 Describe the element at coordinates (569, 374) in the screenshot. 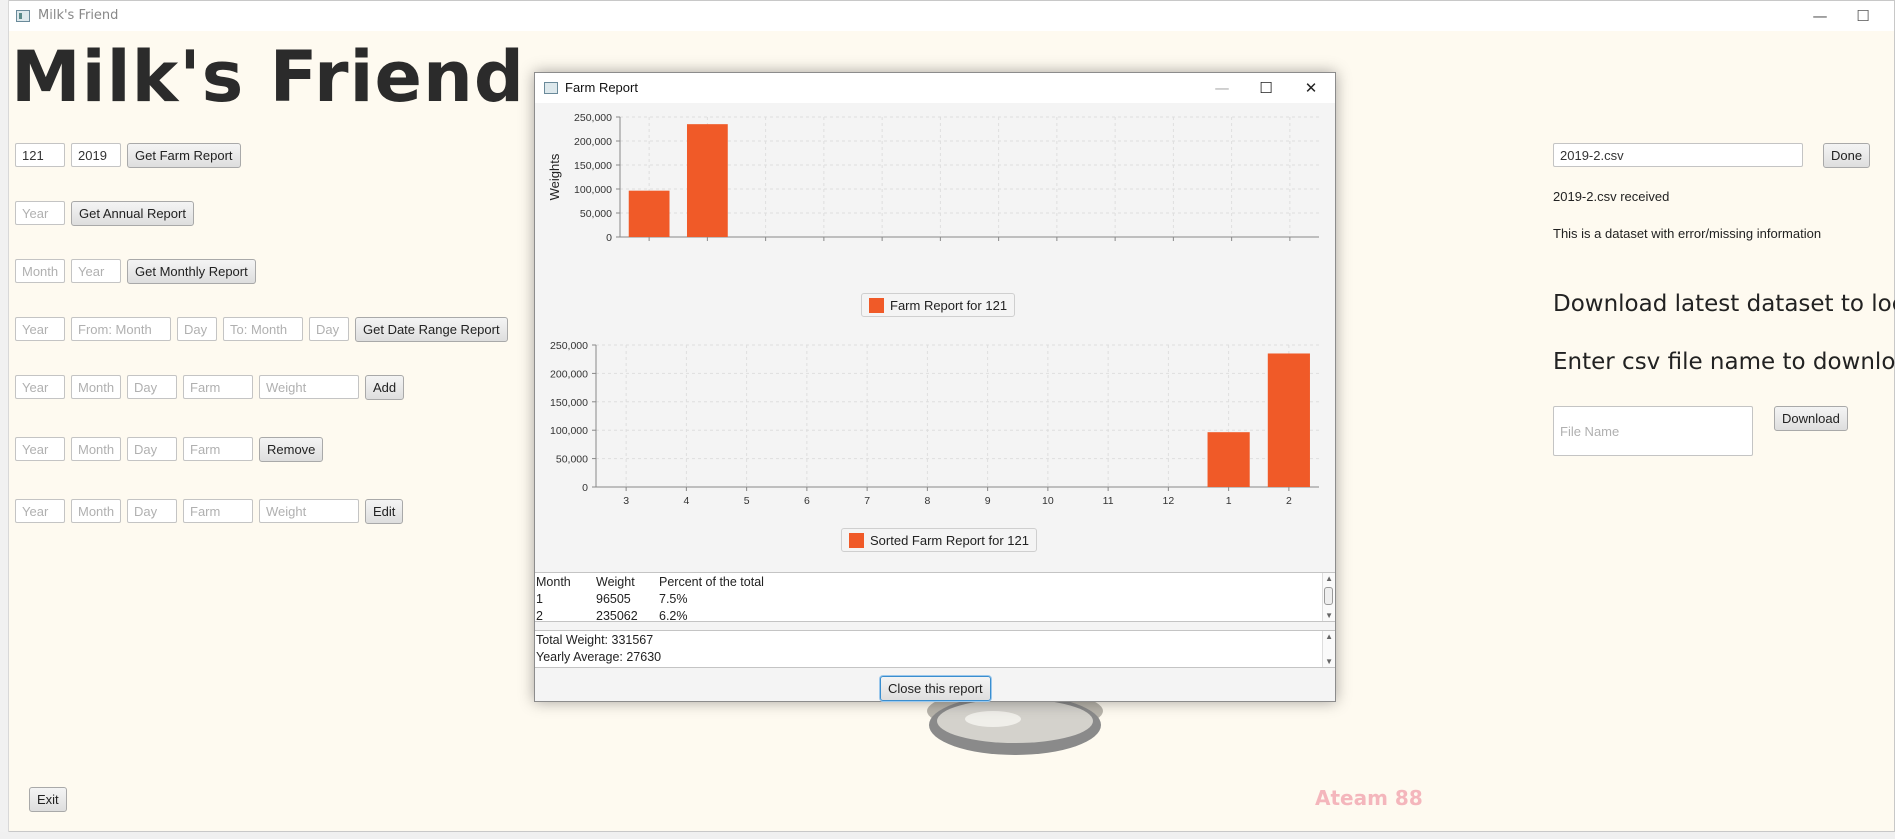

I see `y-tick-label: 200,000` at that location.